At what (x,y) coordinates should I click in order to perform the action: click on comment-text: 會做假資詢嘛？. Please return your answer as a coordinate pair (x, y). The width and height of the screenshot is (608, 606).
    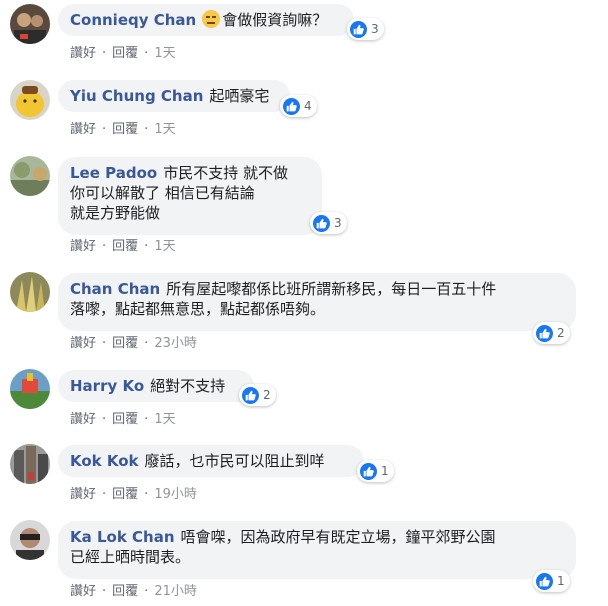
    Looking at the image, I should click on (275, 20).